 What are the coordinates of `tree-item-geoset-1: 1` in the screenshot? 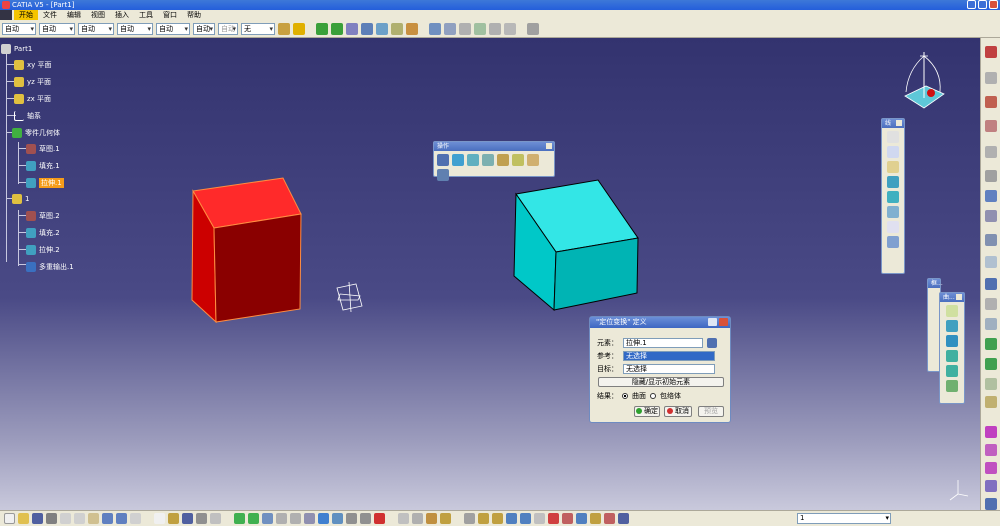 It's located at (20, 199).